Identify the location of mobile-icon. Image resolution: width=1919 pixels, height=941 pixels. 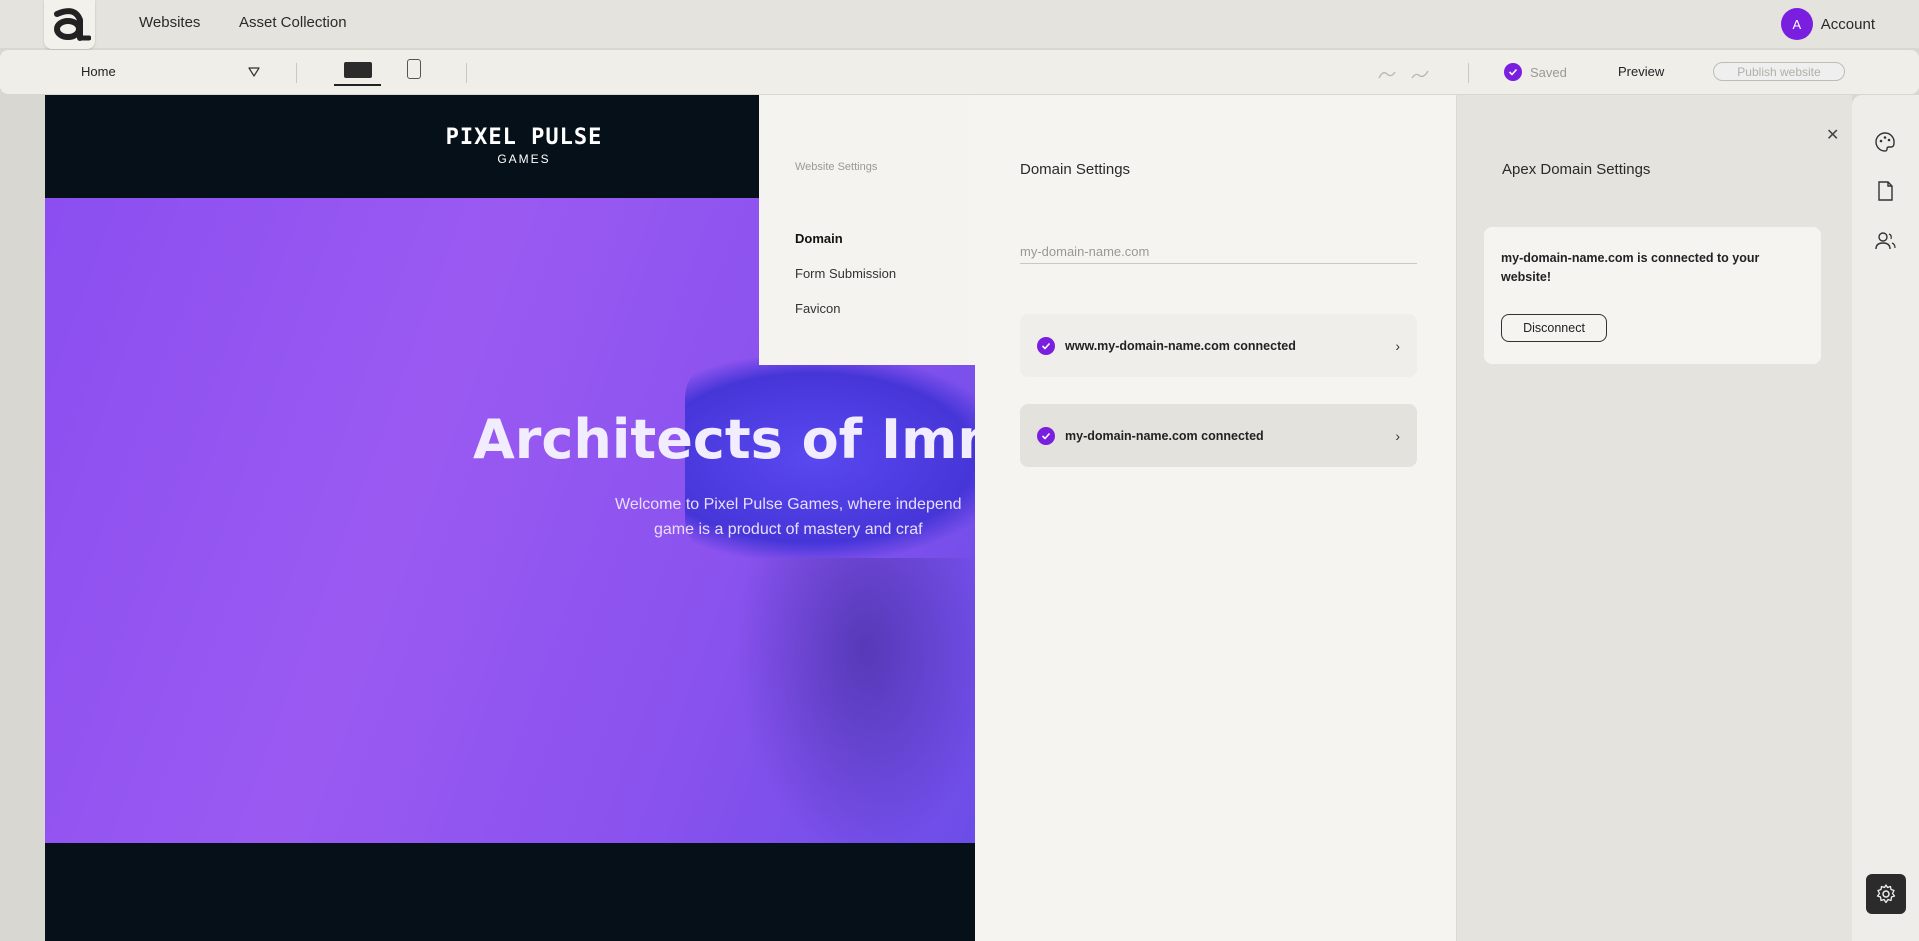
(414, 69).